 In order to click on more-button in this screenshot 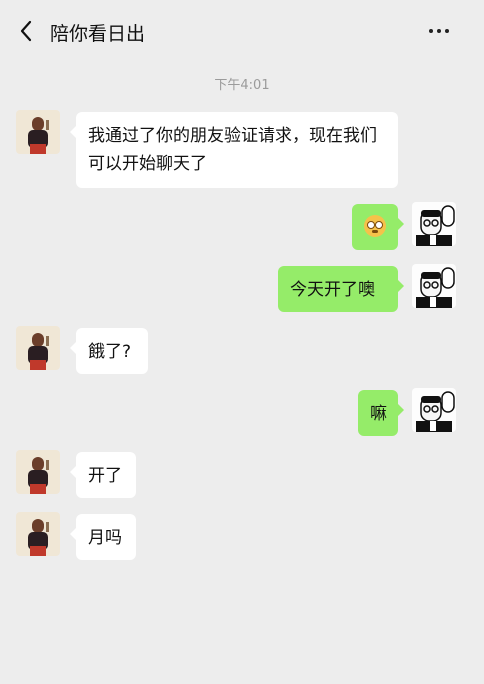, I will do `click(439, 31)`.